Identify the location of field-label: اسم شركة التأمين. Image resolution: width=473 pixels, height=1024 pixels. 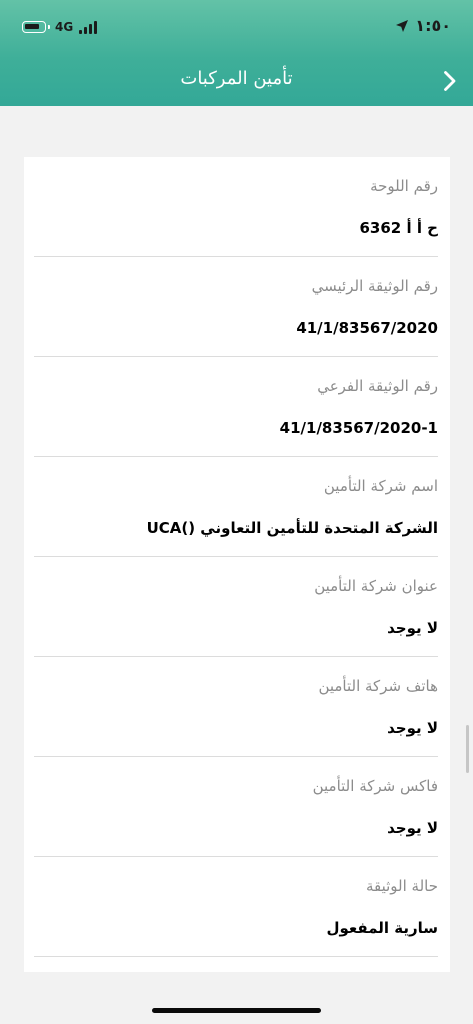
(380, 486).